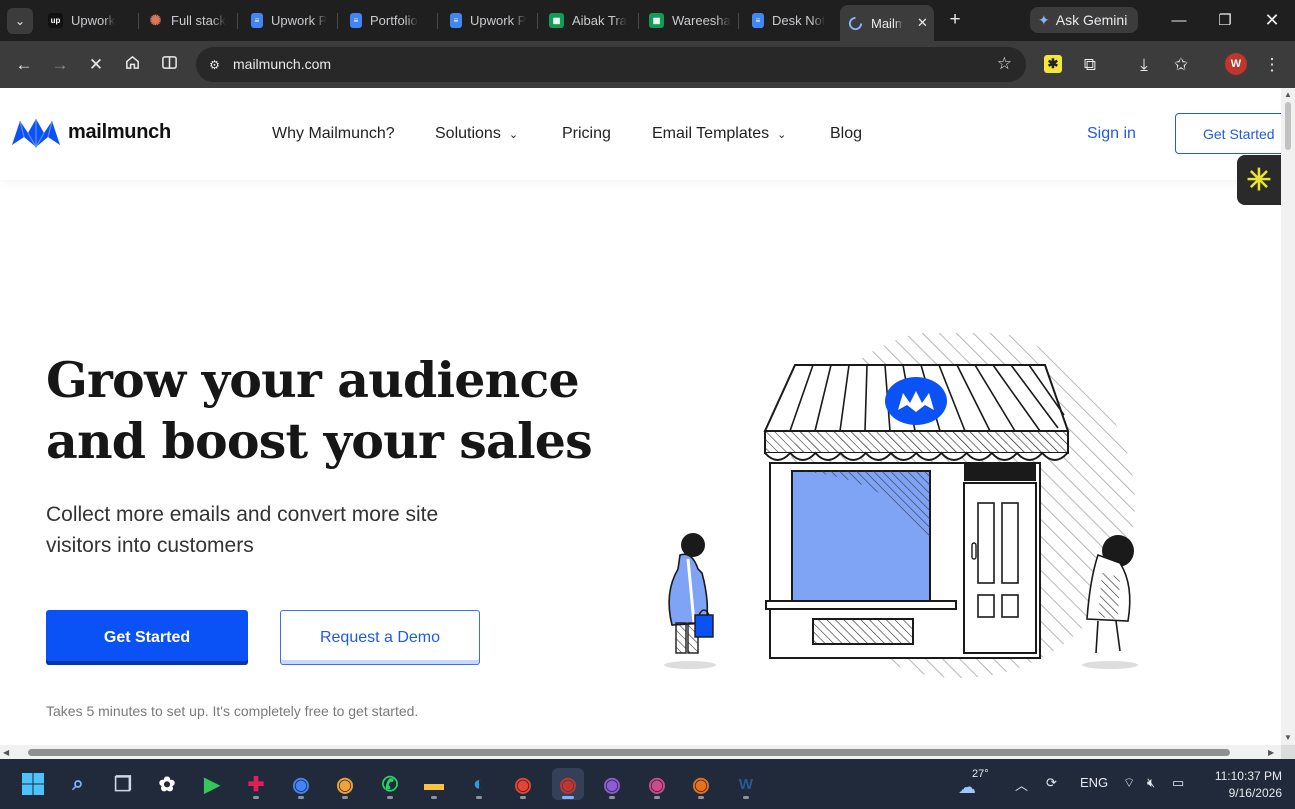 The height and width of the screenshot is (809, 1295). I want to click on close-icon: ✕, so click(96, 64).